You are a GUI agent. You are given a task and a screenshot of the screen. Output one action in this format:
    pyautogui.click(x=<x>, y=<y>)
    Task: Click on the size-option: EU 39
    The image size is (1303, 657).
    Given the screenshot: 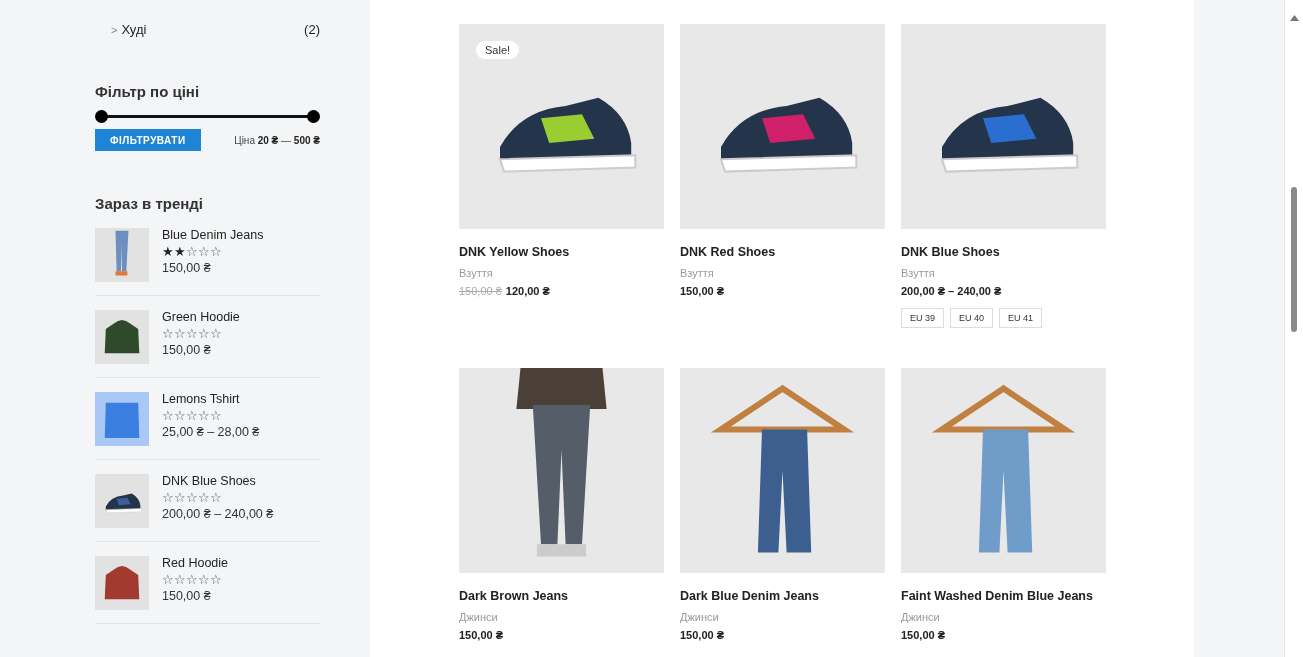 What is the action you would take?
    pyautogui.click(x=922, y=318)
    